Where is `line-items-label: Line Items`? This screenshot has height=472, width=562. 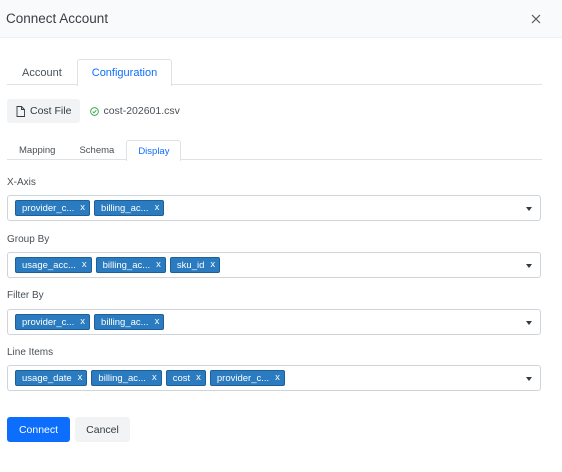 line-items-label: Line Items is located at coordinates (30, 352).